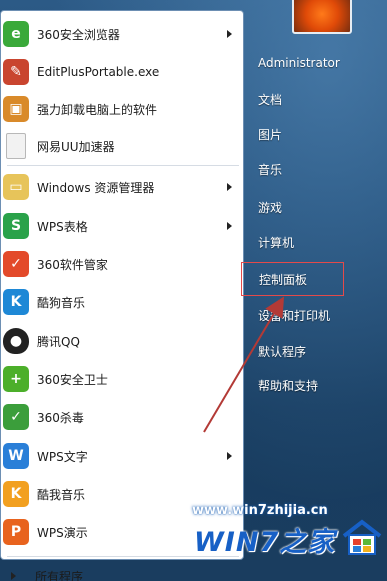 This screenshot has width=387, height=581. I want to click on annotation-arrow, so click(244, 364).